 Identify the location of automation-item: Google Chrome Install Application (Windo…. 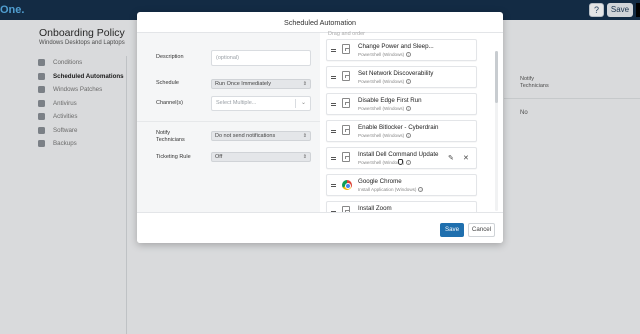
(401, 185).